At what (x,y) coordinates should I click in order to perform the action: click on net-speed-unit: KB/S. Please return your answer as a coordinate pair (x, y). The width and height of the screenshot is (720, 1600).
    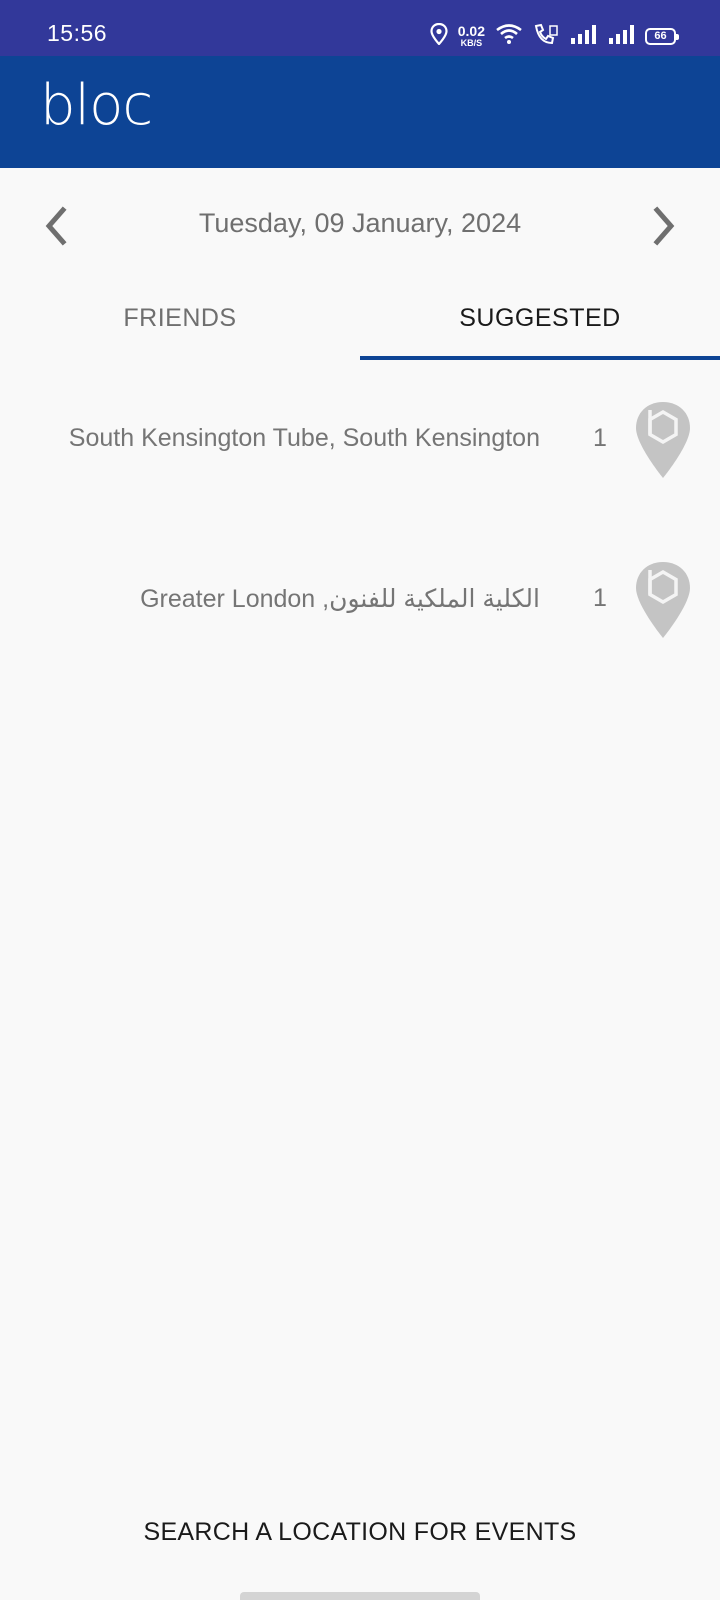
    Looking at the image, I should click on (471, 43).